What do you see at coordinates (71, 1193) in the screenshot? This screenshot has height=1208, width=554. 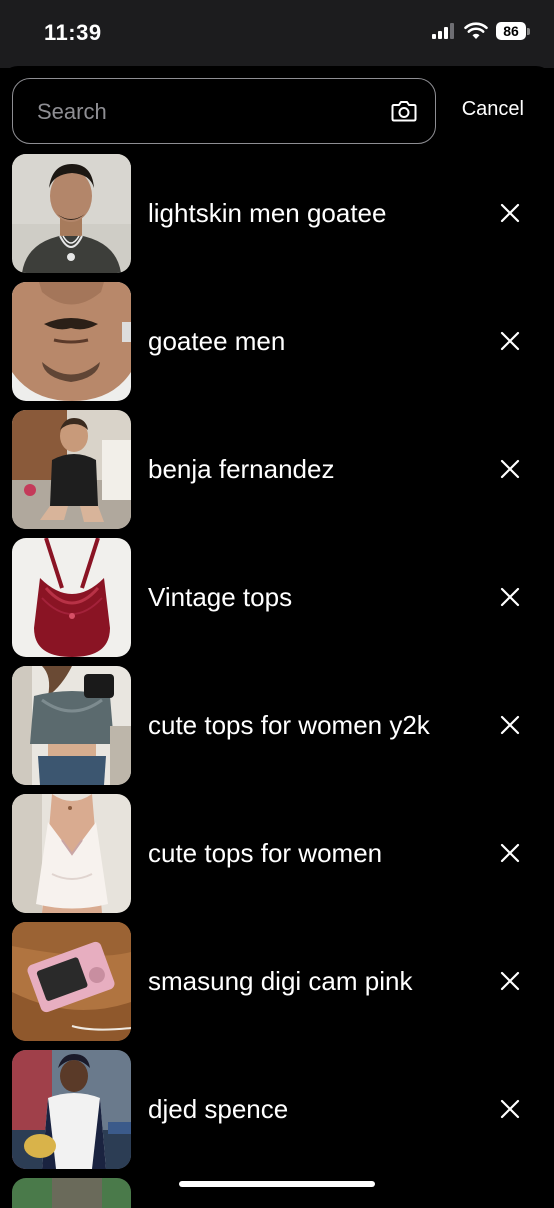 I see `thumbnail-partial` at bounding box center [71, 1193].